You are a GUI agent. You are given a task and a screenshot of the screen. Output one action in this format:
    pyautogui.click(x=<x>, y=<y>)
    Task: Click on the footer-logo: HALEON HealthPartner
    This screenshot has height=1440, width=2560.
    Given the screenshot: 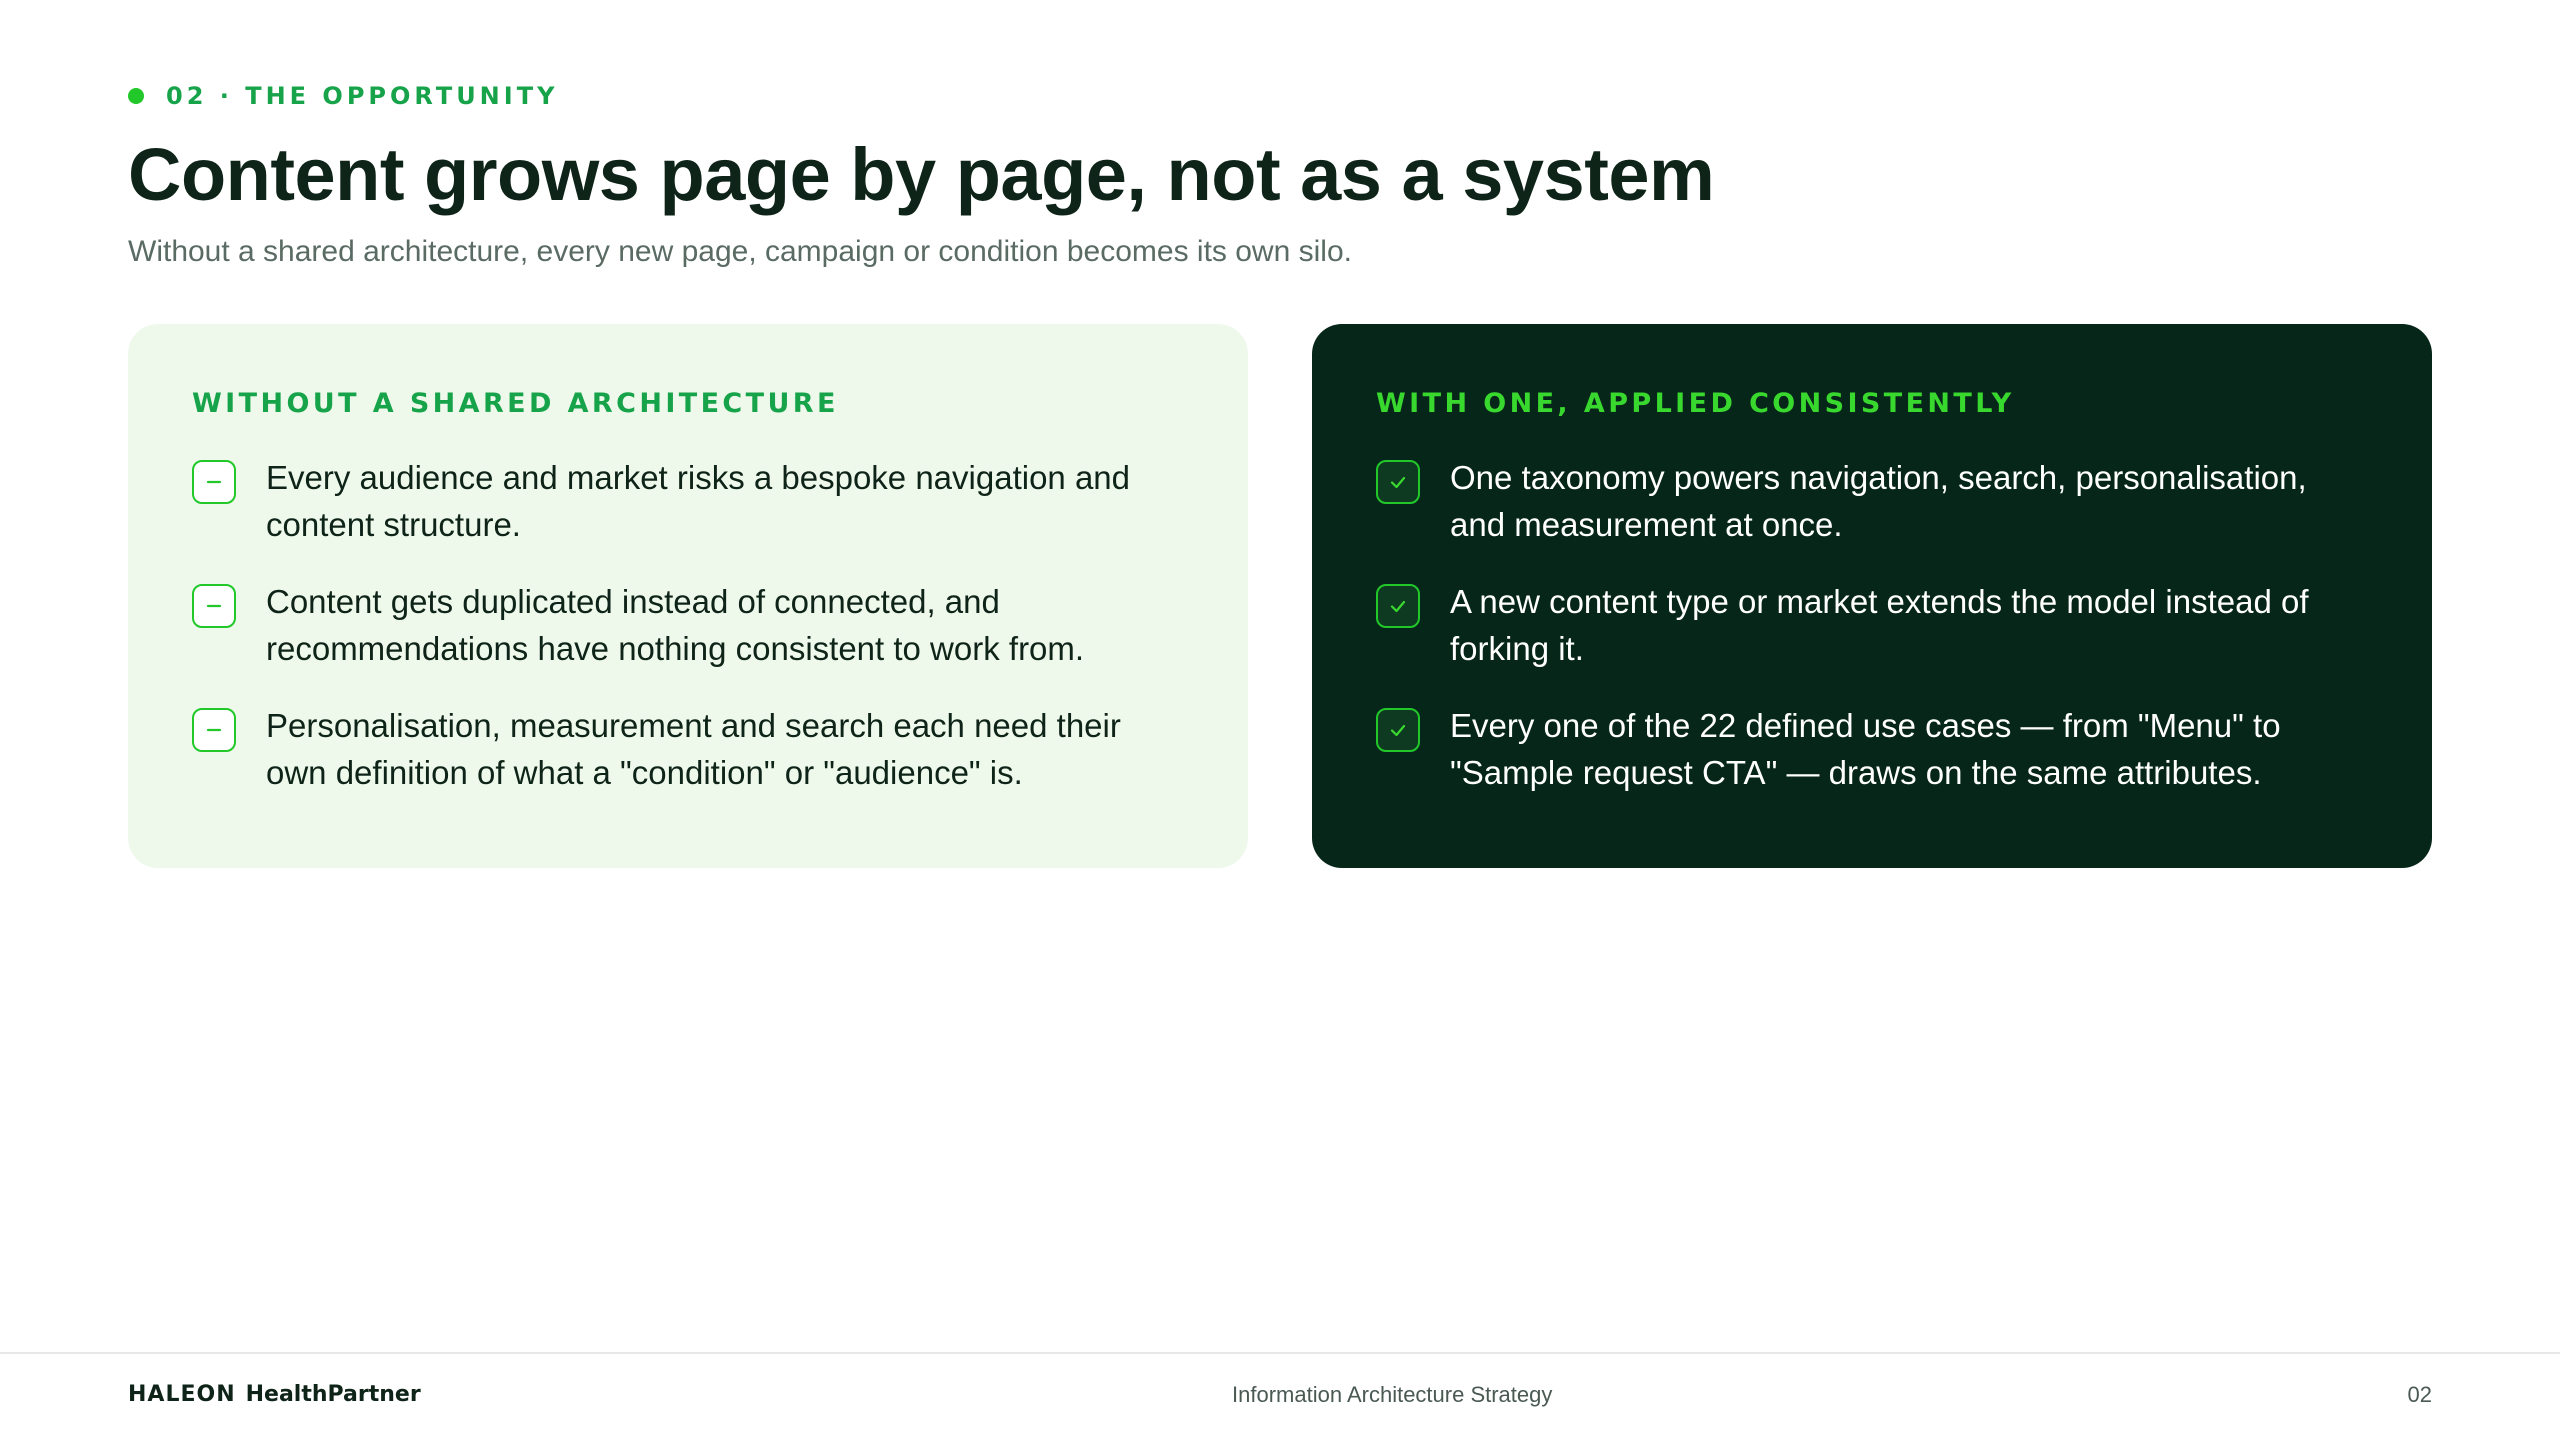 What is the action you would take?
    pyautogui.click(x=274, y=1394)
    